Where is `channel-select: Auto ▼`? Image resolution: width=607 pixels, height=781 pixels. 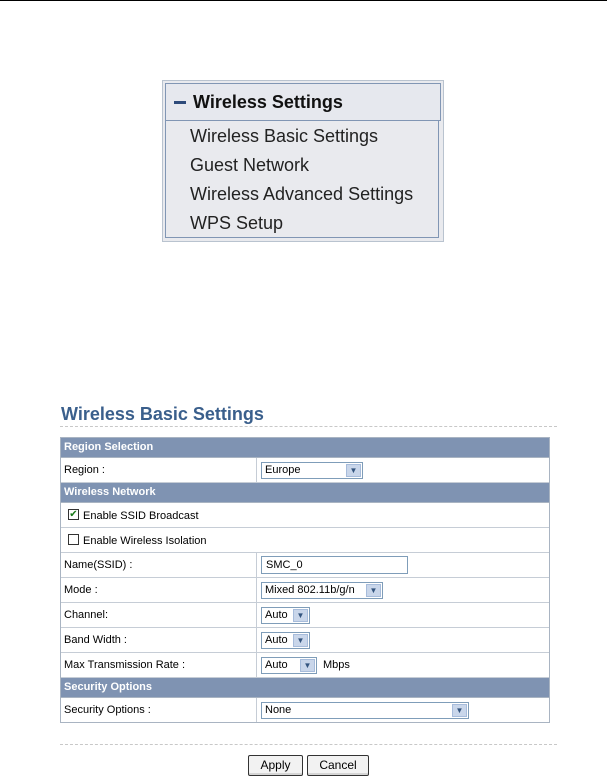 channel-select: Auto ▼ is located at coordinates (285, 615).